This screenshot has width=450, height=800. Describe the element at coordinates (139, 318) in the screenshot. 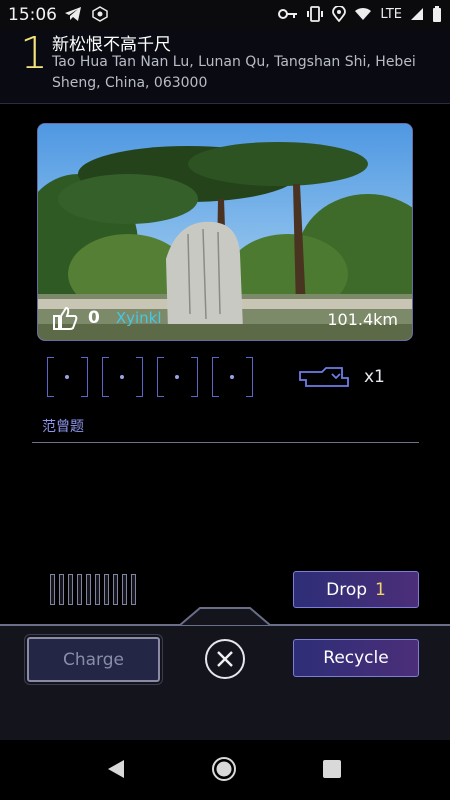

I see `photo-owner: Xyinkl` at that location.